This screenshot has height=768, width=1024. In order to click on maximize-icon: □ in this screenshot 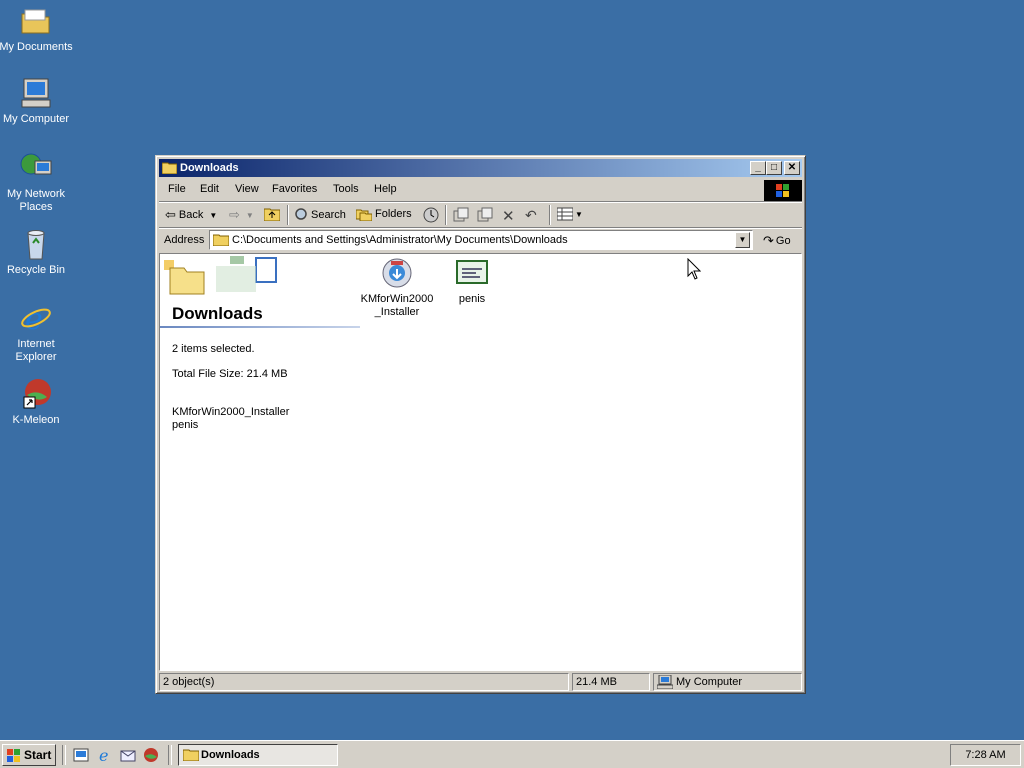, I will do `click(774, 167)`.